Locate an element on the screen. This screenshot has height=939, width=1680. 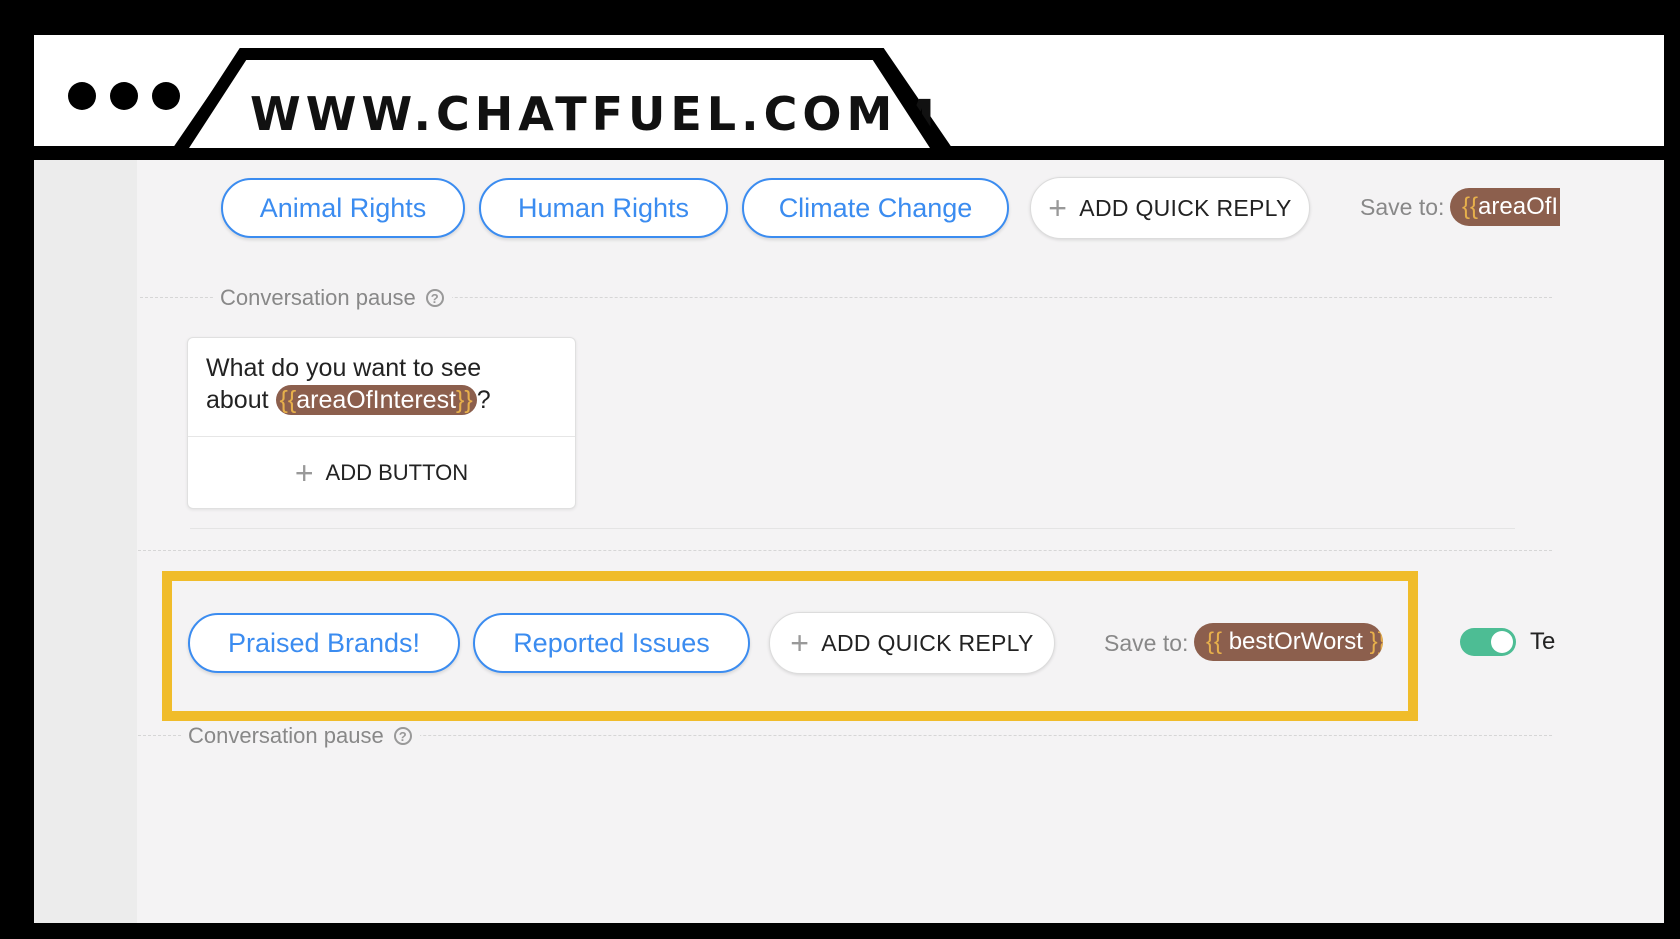
close-brace: }} is located at coordinates (1376, 641).